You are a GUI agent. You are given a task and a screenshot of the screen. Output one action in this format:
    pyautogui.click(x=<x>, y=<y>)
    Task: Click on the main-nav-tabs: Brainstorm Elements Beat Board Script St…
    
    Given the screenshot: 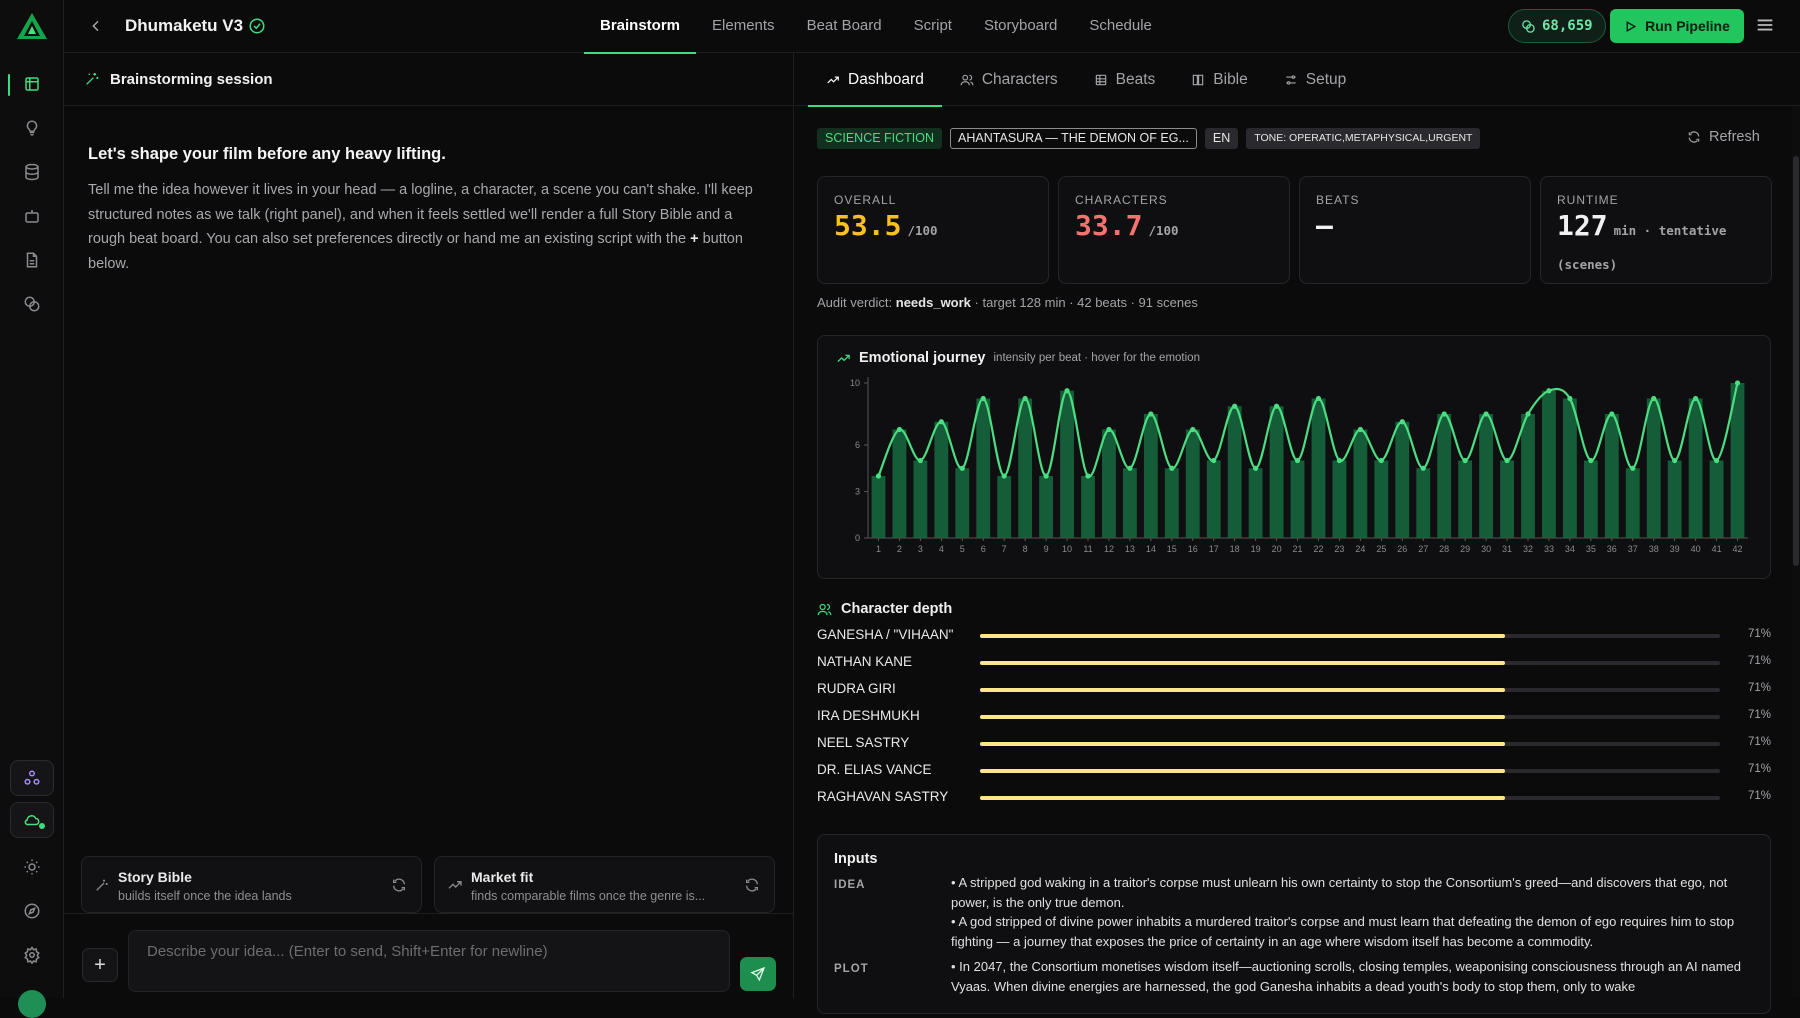 What is the action you would take?
    pyautogui.click(x=876, y=27)
    